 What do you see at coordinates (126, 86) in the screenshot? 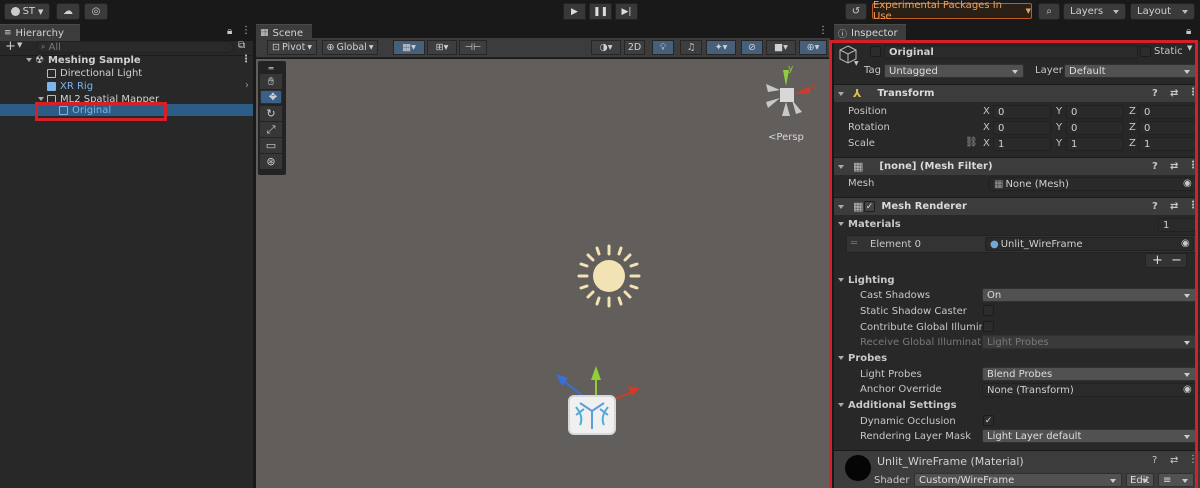
I see `hierarchy-item-xr-rig: XR Rig ›` at bounding box center [126, 86].